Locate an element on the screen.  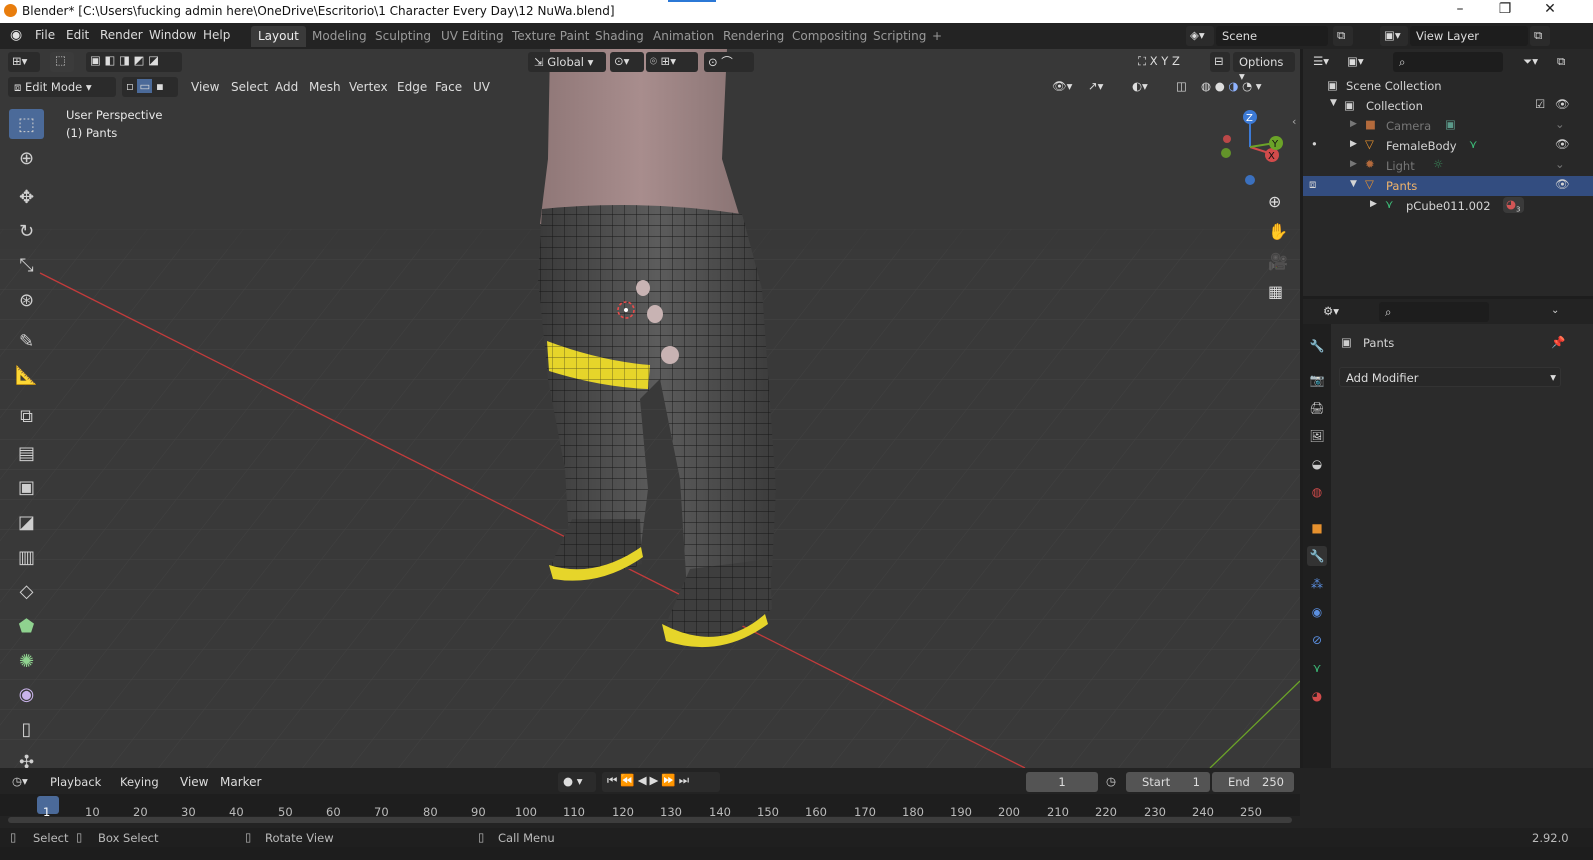
menu-face: Face is located at coordinates (448, 87).